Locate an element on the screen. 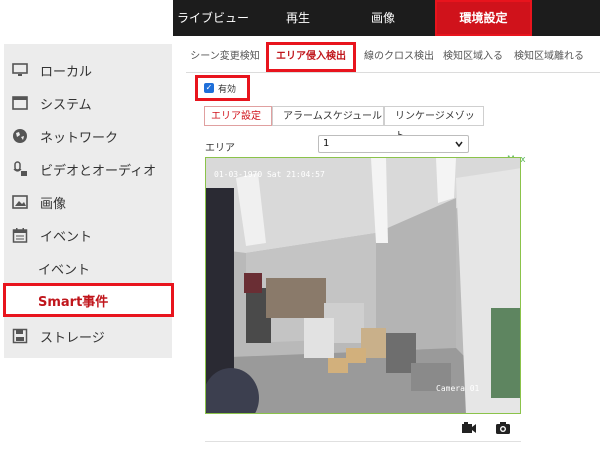 This screenshot has height=449, width=600. enable-label: 有効 is located at coordinates (227, 89).